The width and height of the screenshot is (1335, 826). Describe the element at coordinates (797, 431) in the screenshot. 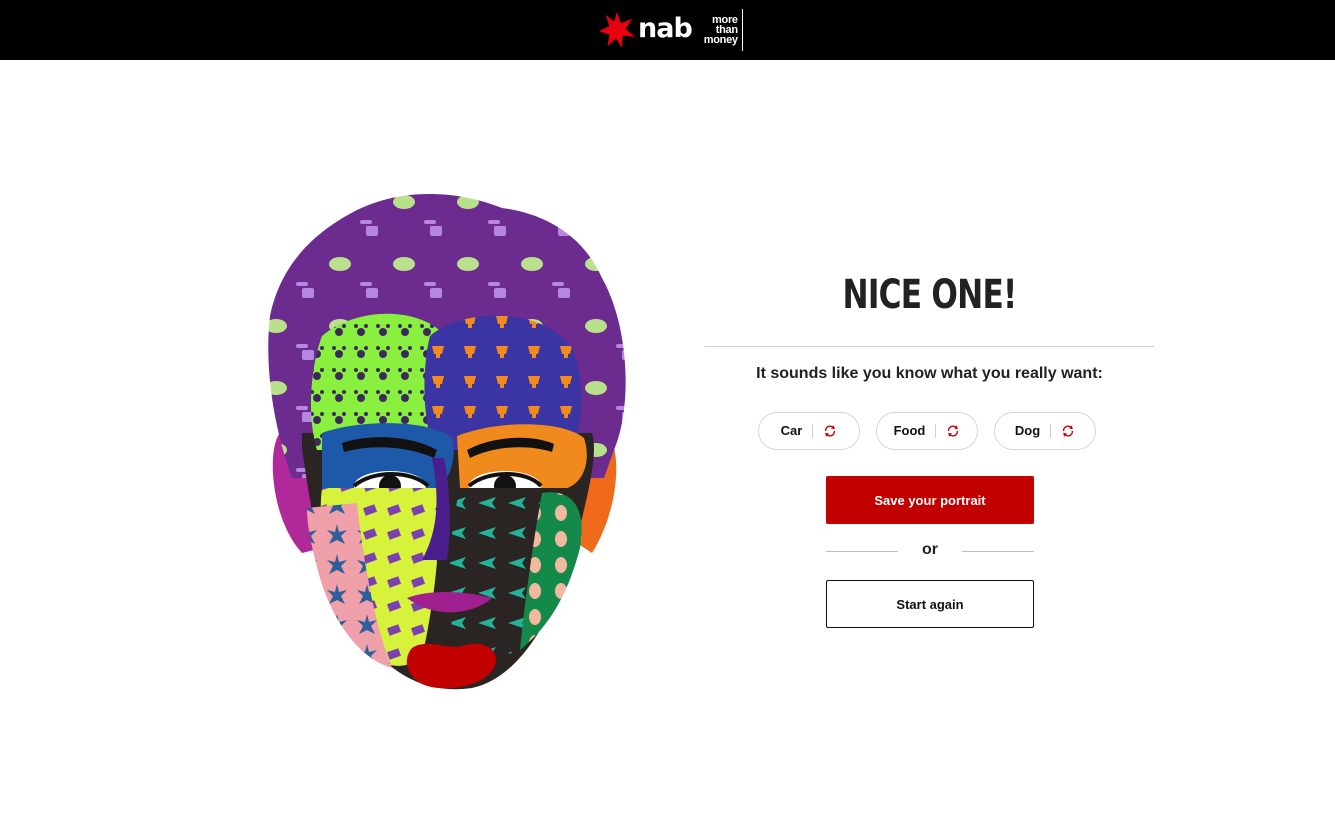

I see `want-label: Car` at that location.